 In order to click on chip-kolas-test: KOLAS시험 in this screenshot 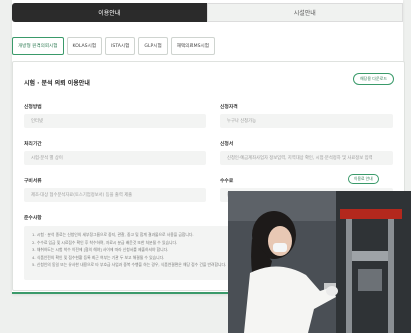, I will do `click(84, 46)`.